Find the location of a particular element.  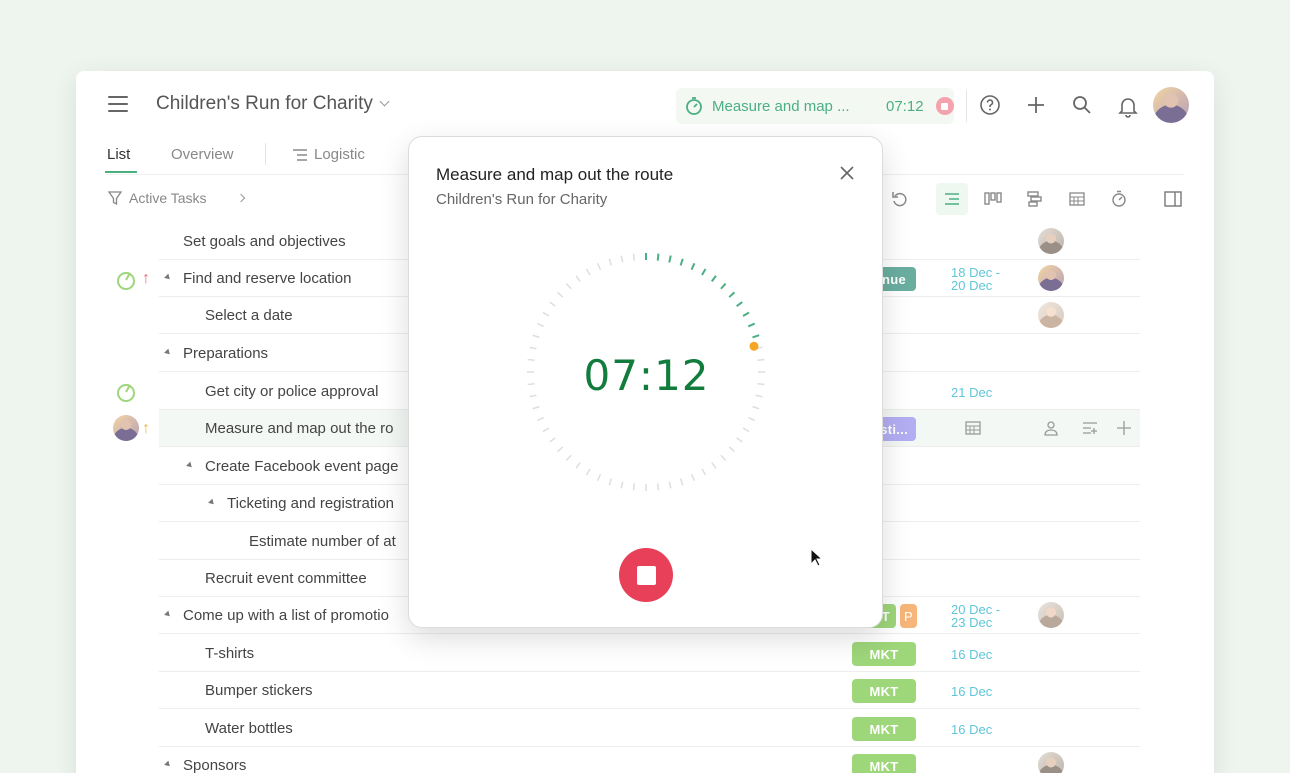

running-timer: Measure and map ... 07:12 is located at coordinates (815, 106).